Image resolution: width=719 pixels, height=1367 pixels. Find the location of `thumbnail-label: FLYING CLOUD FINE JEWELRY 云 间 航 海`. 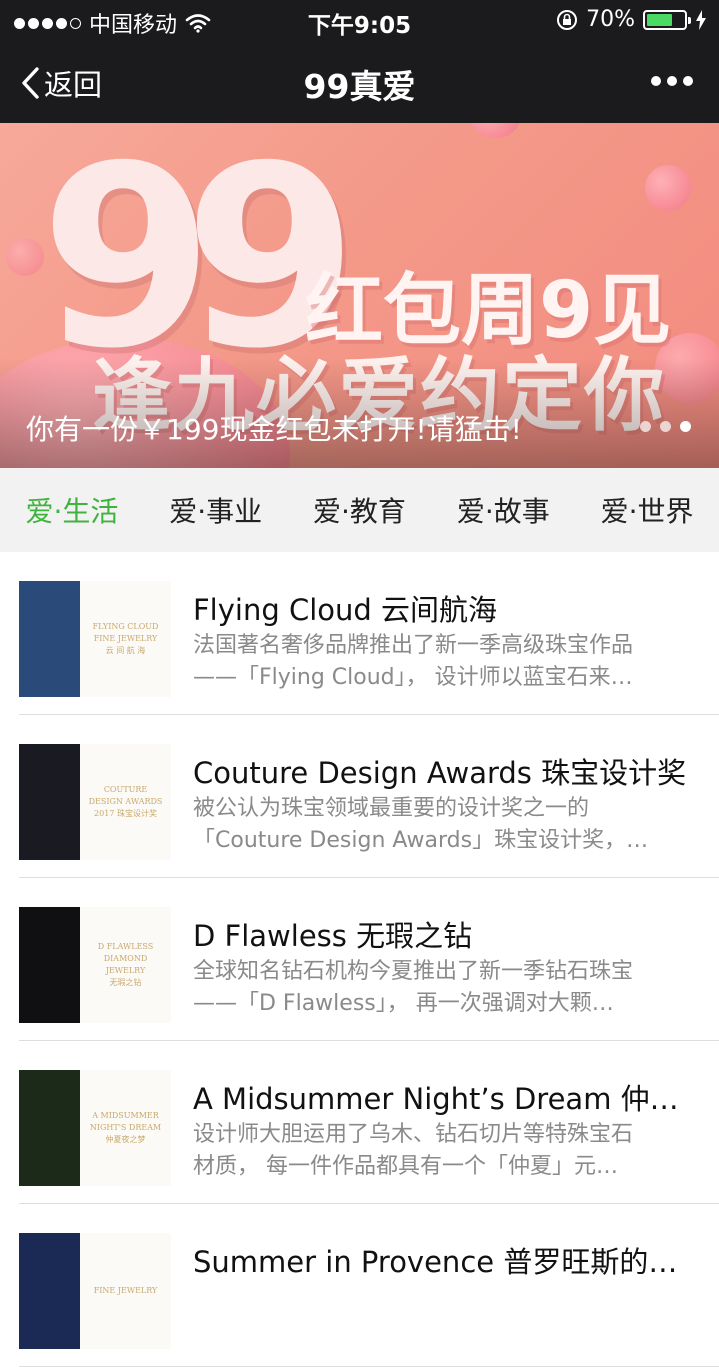

thumbnail-label: FLYING CLOUD FINE JEWELRY 云 间 航 海 is located at coordinates (125, 638).